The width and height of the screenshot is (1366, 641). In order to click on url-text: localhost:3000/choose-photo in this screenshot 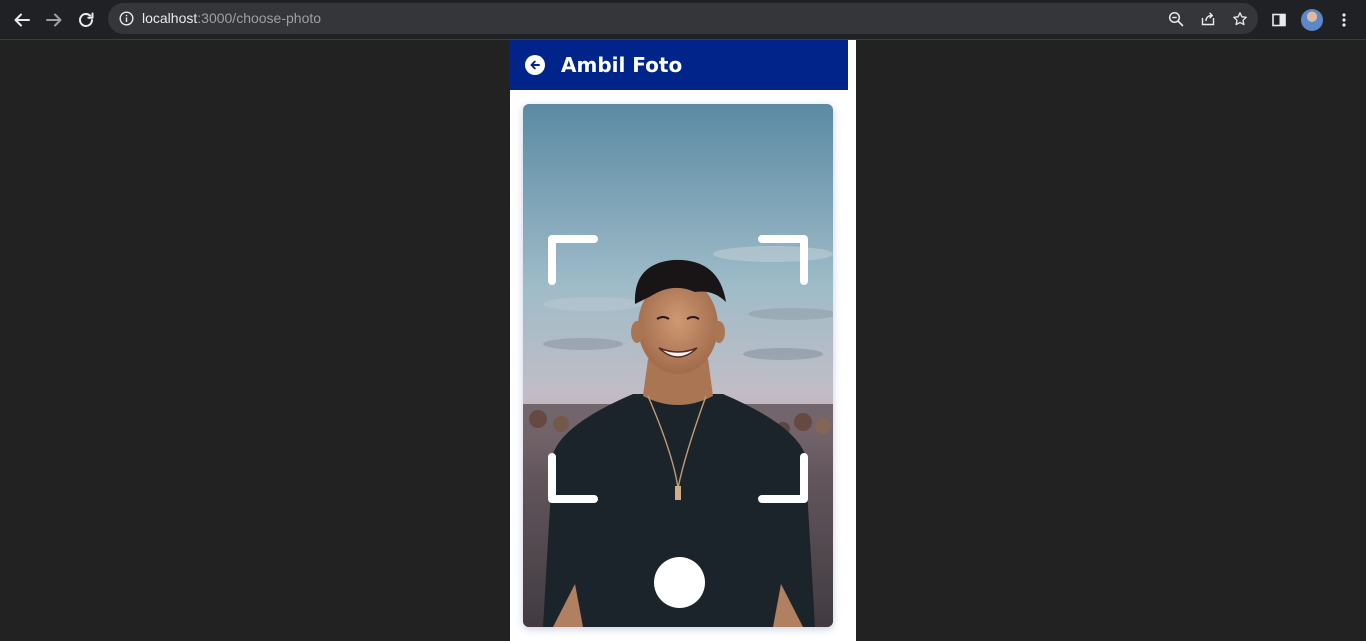, I will do `click(231, 18)`.